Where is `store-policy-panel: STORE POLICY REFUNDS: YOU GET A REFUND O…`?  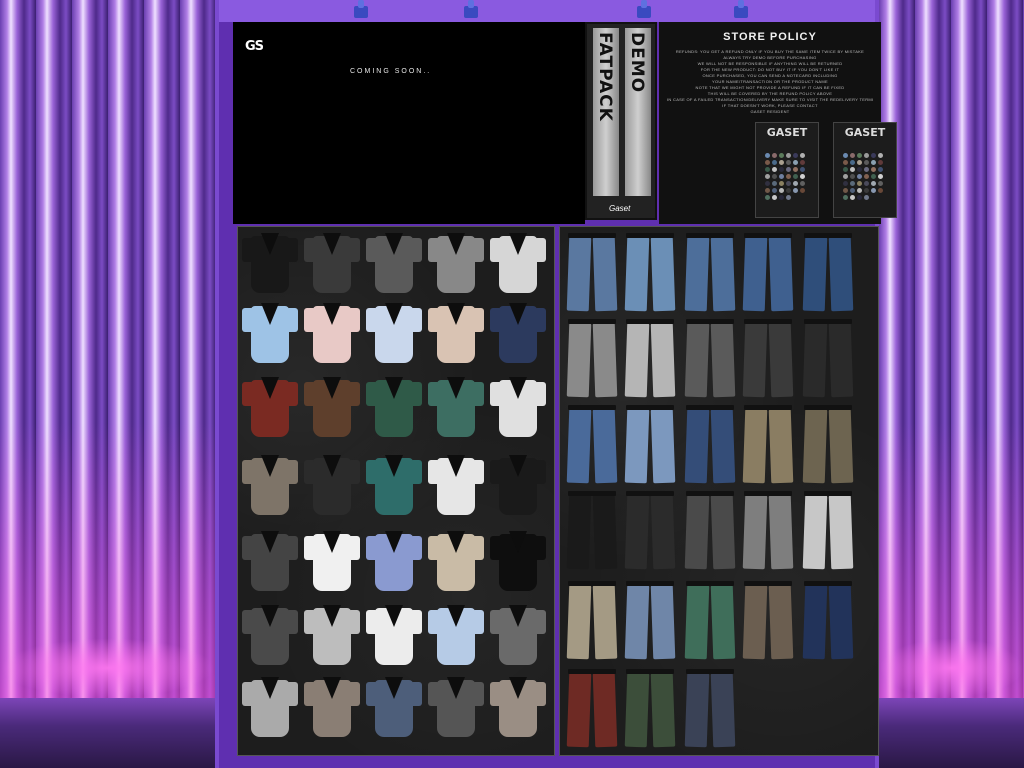 store-policy-panel: STORE POLICY REFUNDS: YOU GET A REFUND O… is located at coordinates (778, 123).